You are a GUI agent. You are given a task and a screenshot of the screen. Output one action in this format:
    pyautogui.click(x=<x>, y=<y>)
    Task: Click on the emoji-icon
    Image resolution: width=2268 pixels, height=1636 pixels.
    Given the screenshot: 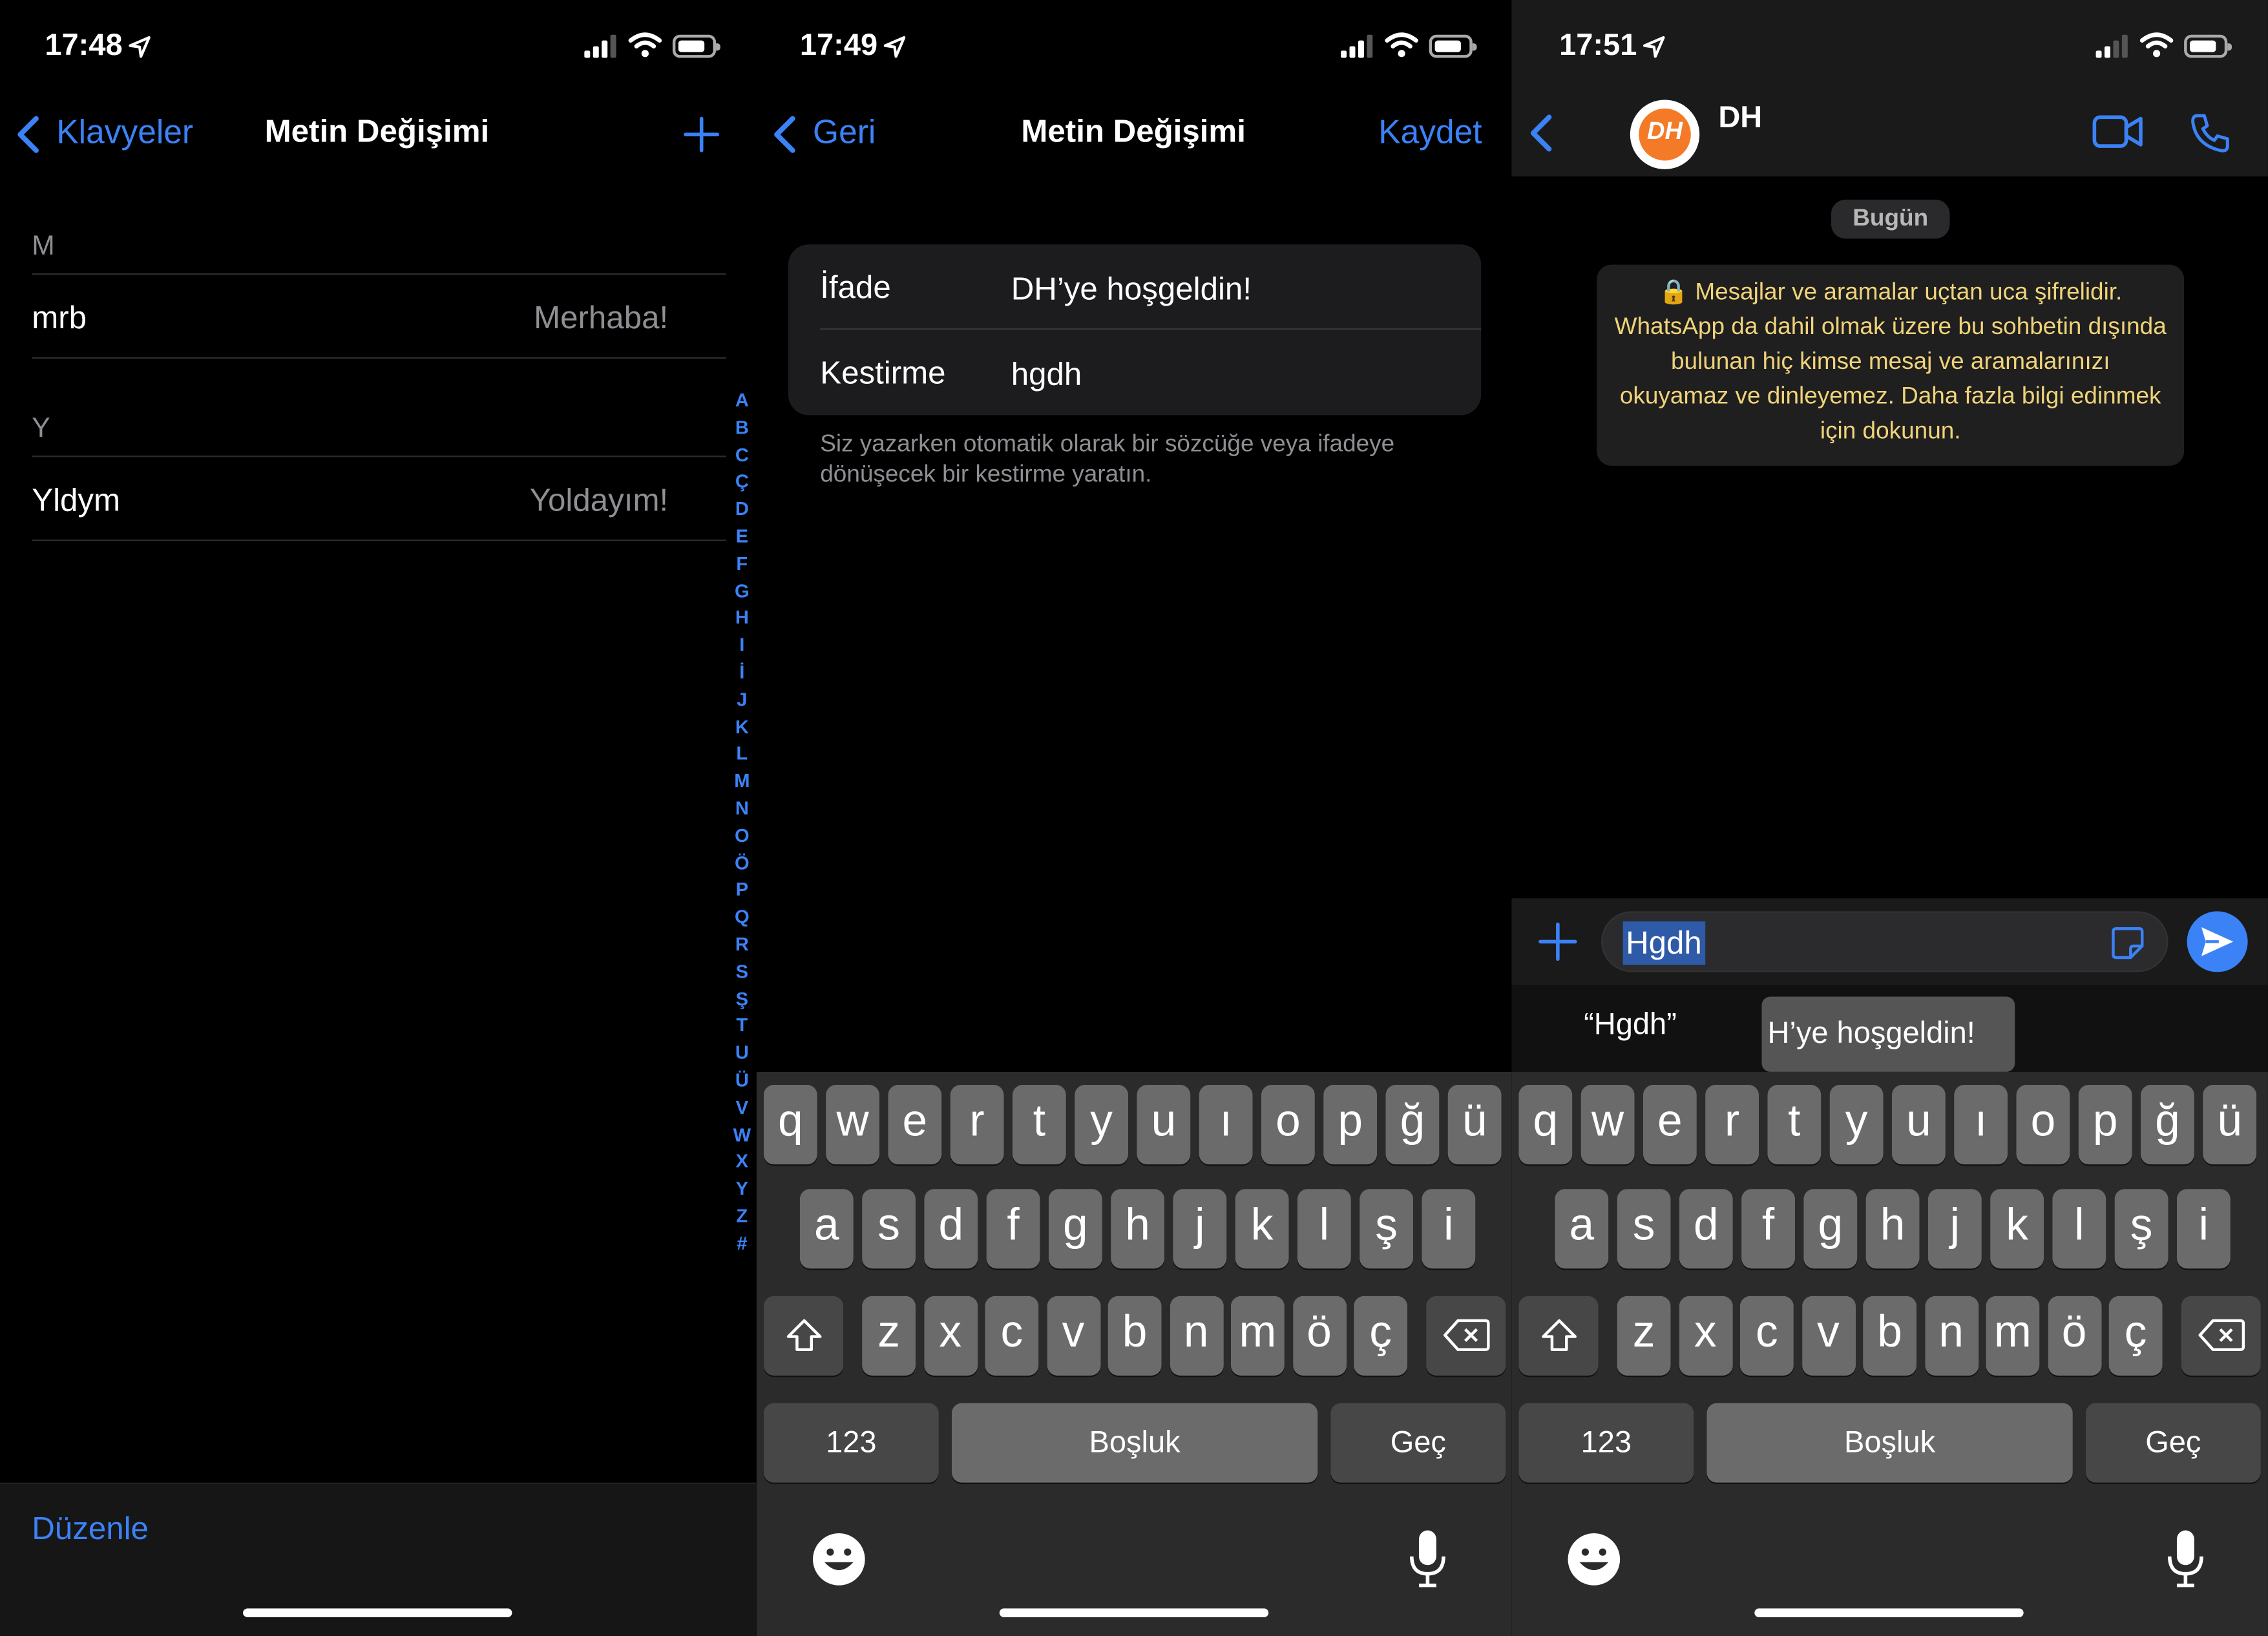 What is the action you would take?
    pyautogui.click(x=839, y=1560)
    